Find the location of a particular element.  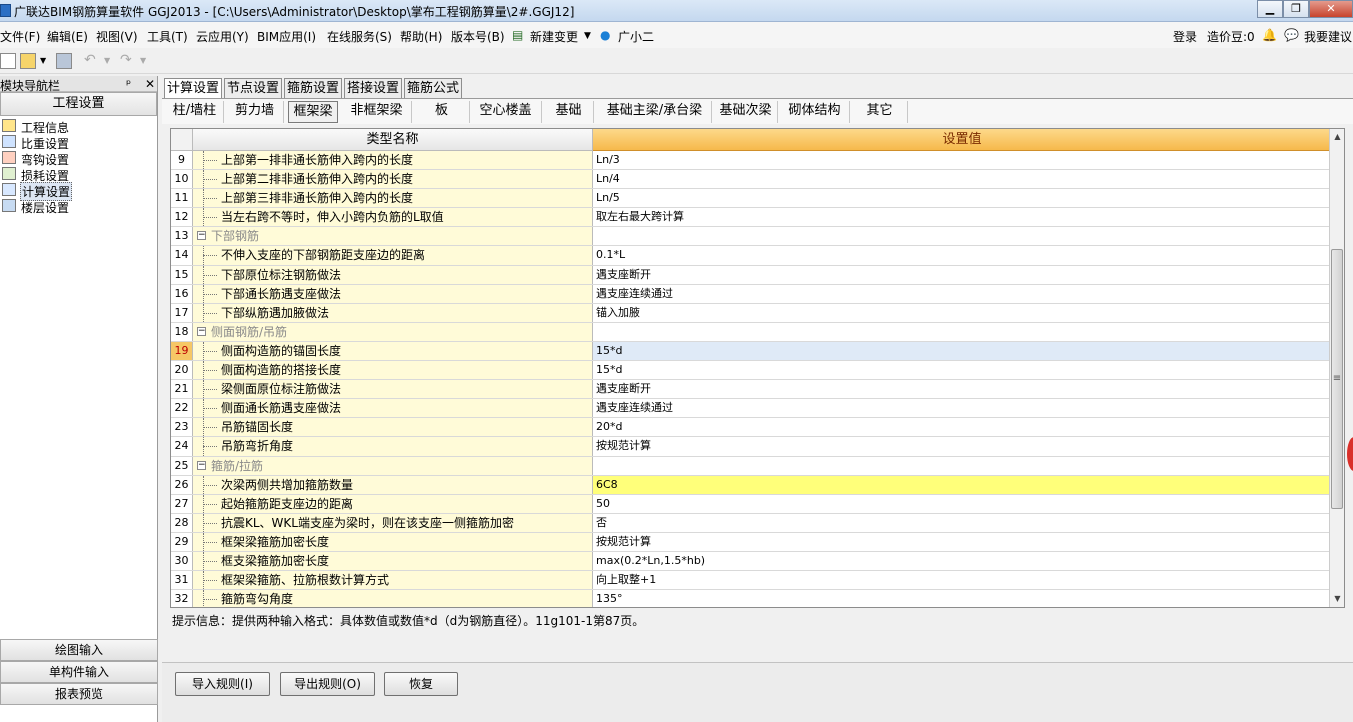

open-folder-icon is located at coordinates (28, 61).